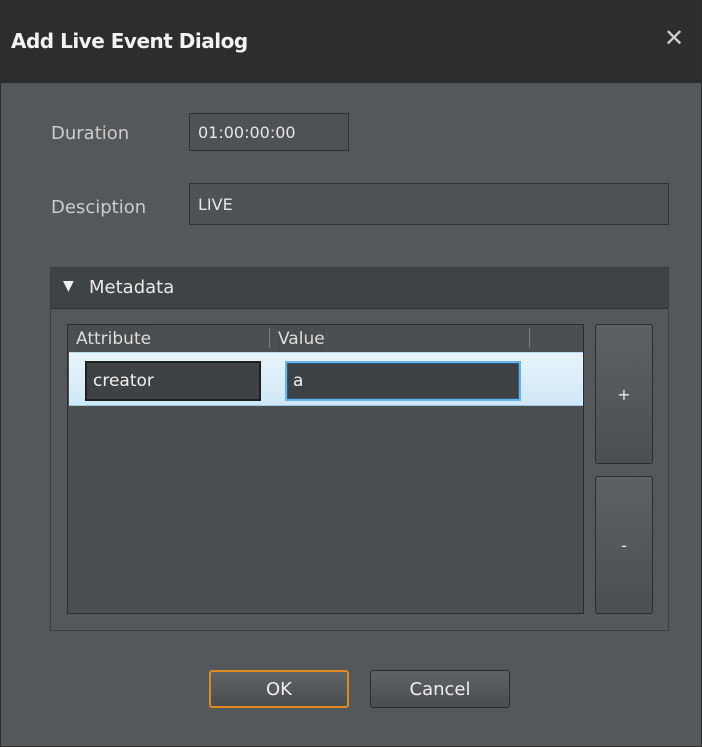  I want to click on triangle-down-icon: ▼, so click(68, 286).